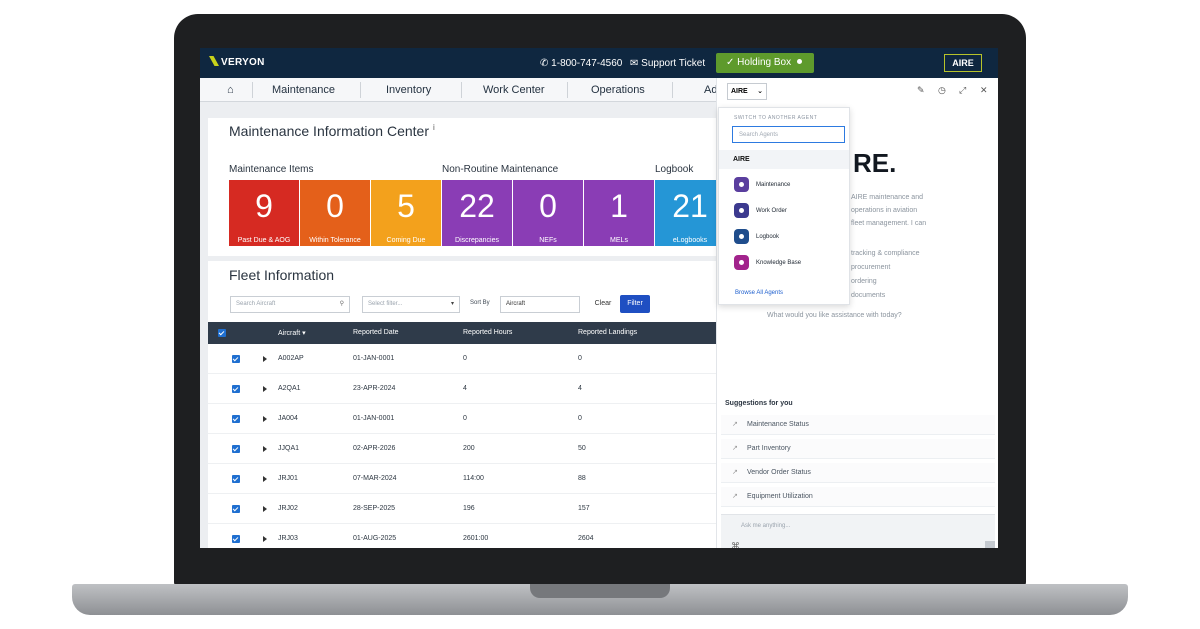 The image size is (1200, 629). Describe the element at coordinates (288, 418) in the screenshot. I see `cell-aircraft: JA004` at that location.